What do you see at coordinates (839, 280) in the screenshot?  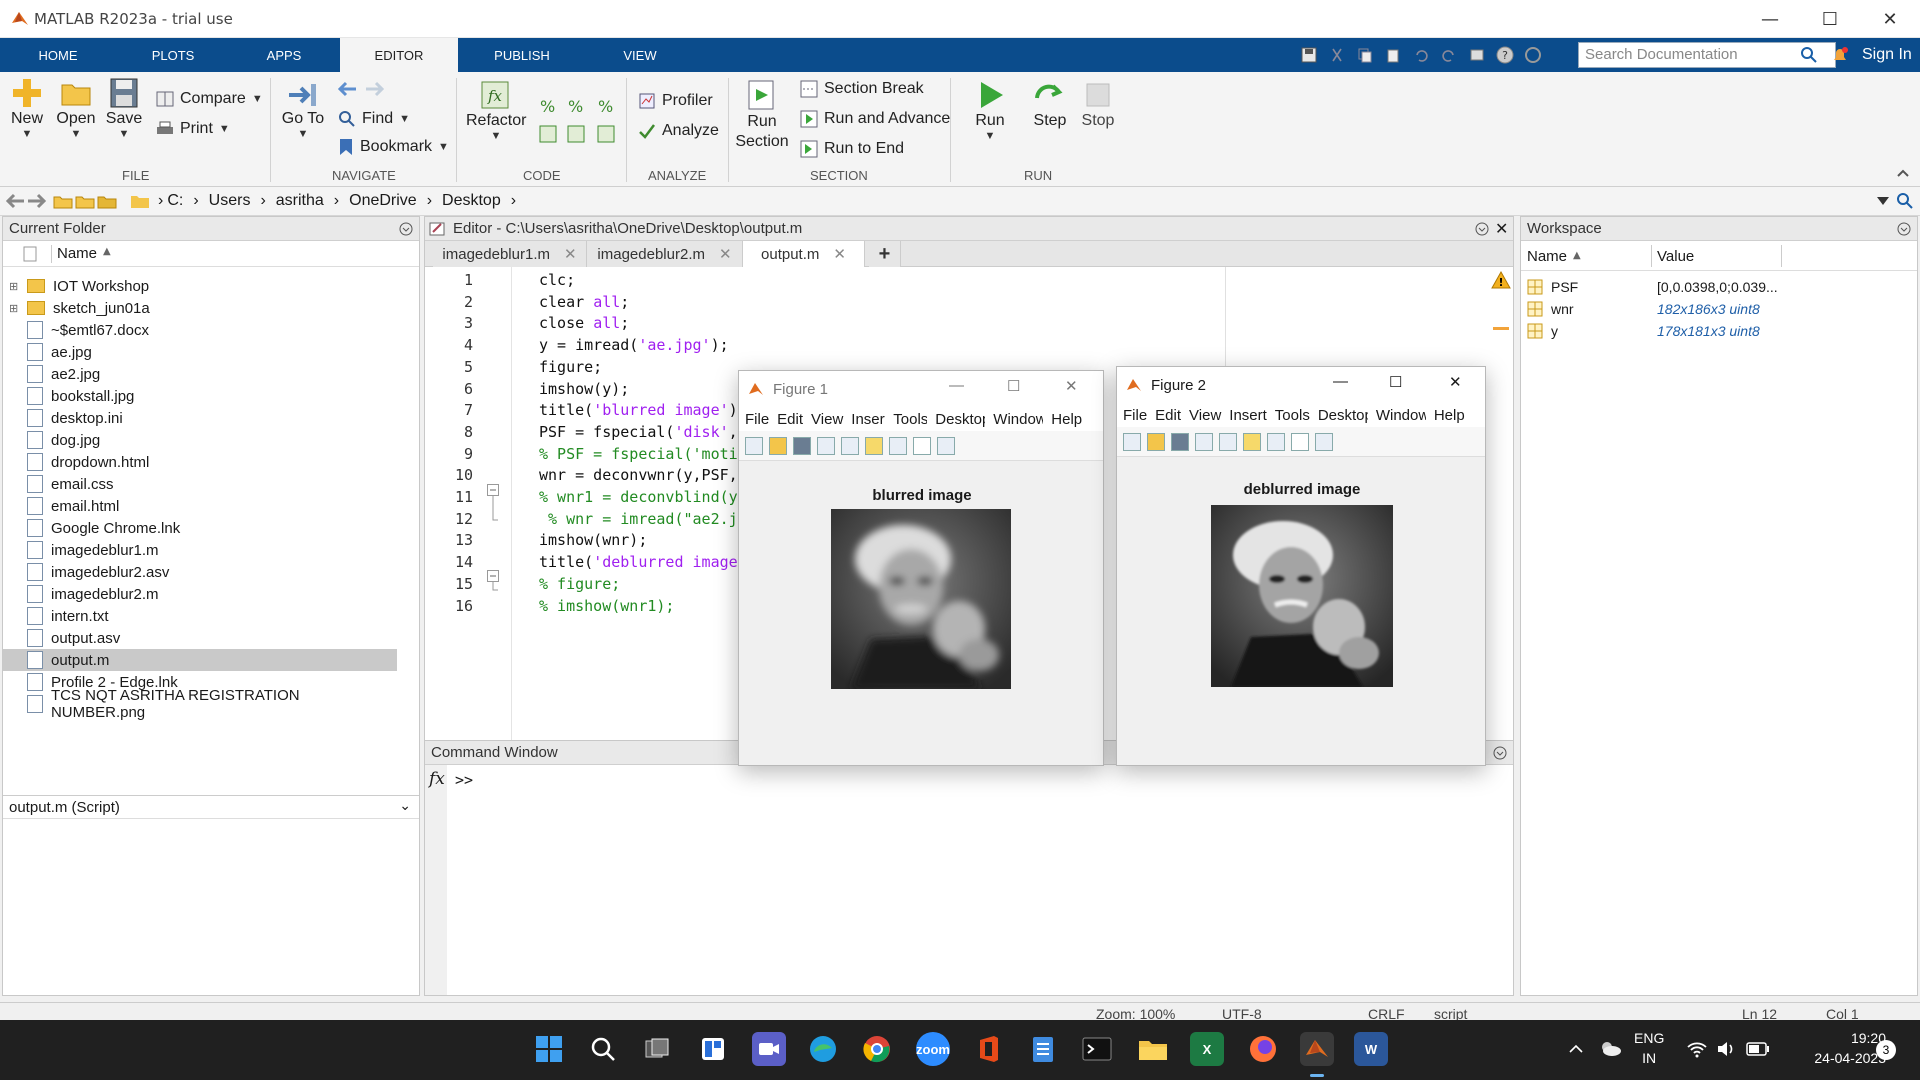 I see `code-line: clc;` at bounding box center [839, 280].